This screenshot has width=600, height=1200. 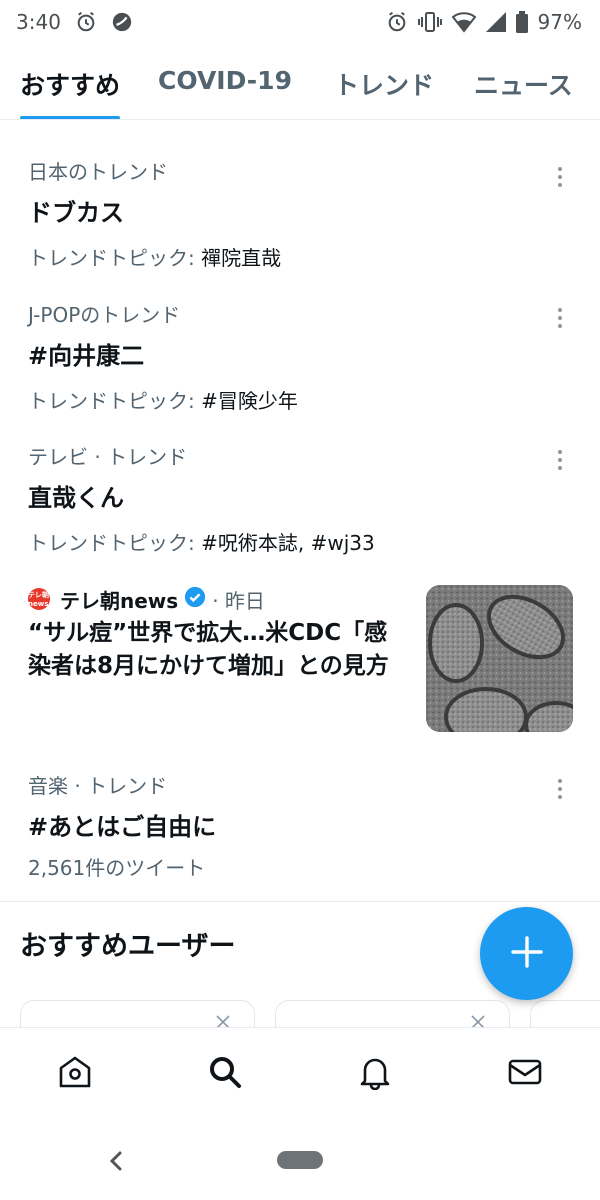 I want to click on battery-percent: 97%, so click(x=559, y=22).